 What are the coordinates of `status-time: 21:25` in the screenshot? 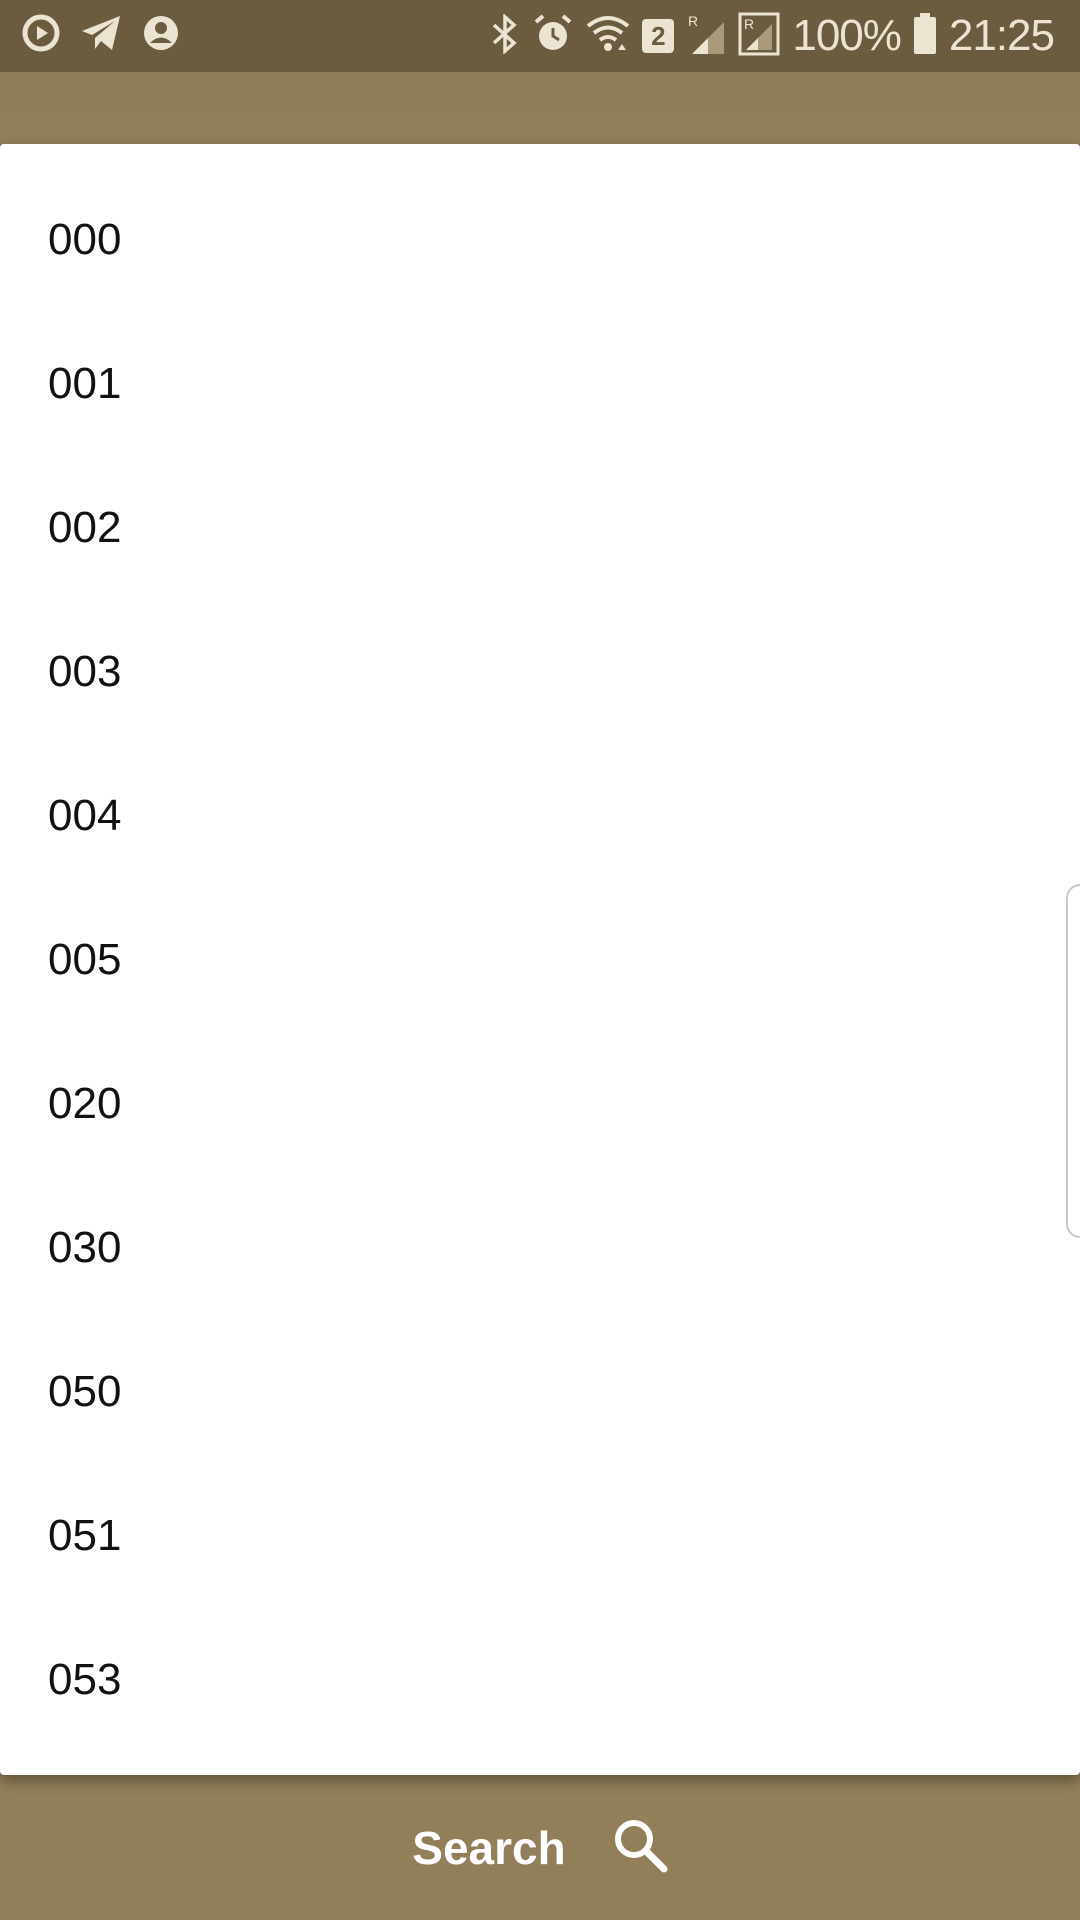 It's located at (1001, 35).